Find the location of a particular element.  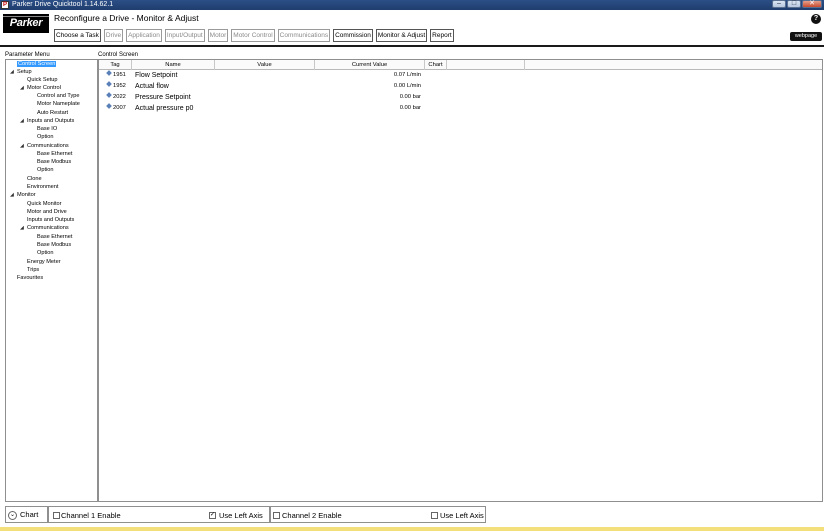

use-left-axis-2-label: Use Left Axis is located at coordinates (462, 515).